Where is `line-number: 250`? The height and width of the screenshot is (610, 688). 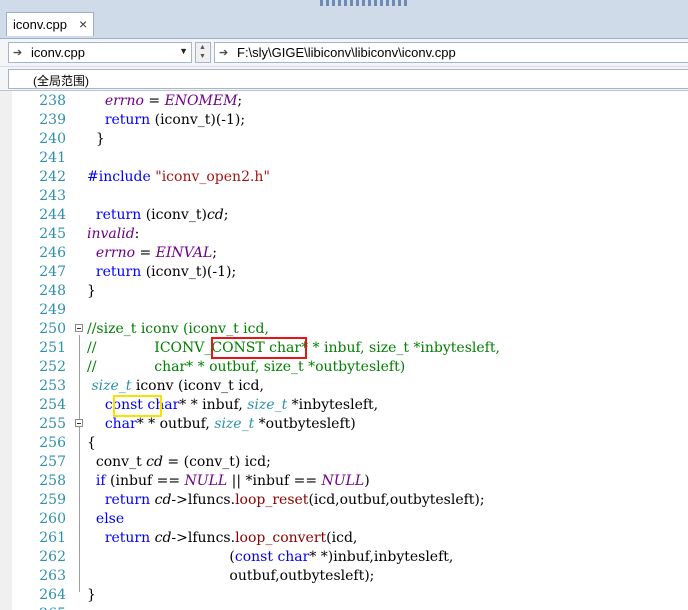 line-number: 250 is located at coordinates (52, 329).